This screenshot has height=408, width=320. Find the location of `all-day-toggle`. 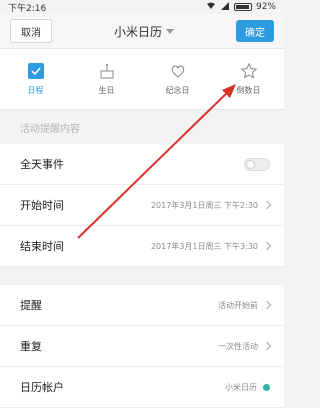

all-day-toggle is located at coordinates (257, 164).